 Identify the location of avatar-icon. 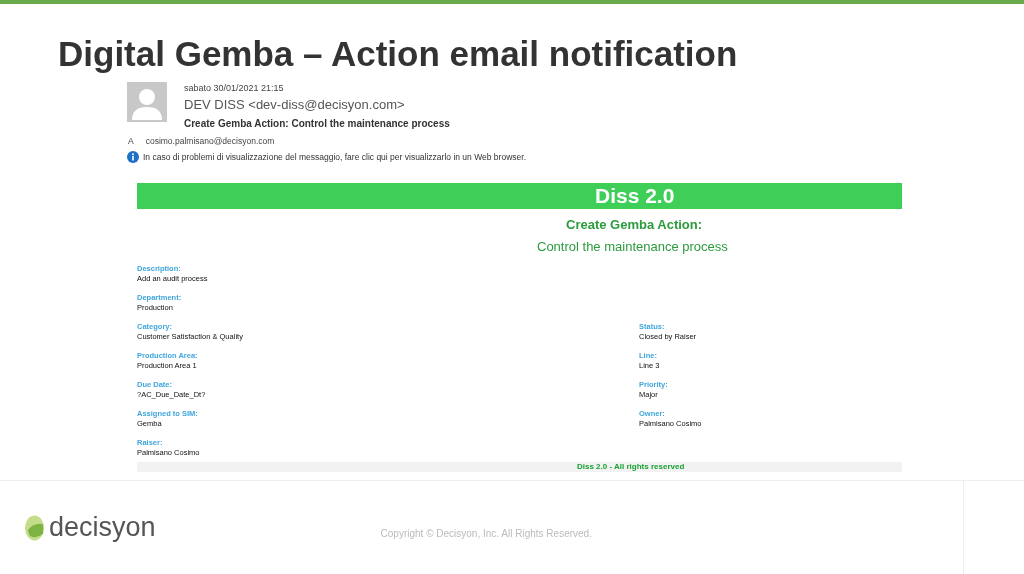
(147, 102).